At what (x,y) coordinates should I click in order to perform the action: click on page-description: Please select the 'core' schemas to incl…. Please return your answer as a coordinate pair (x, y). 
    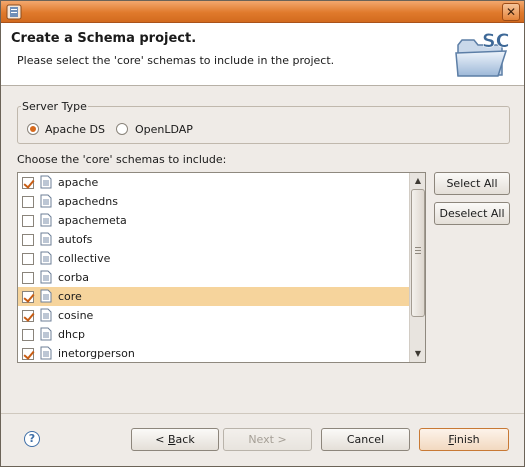
    Looking at the image, I should click on (176, 60).